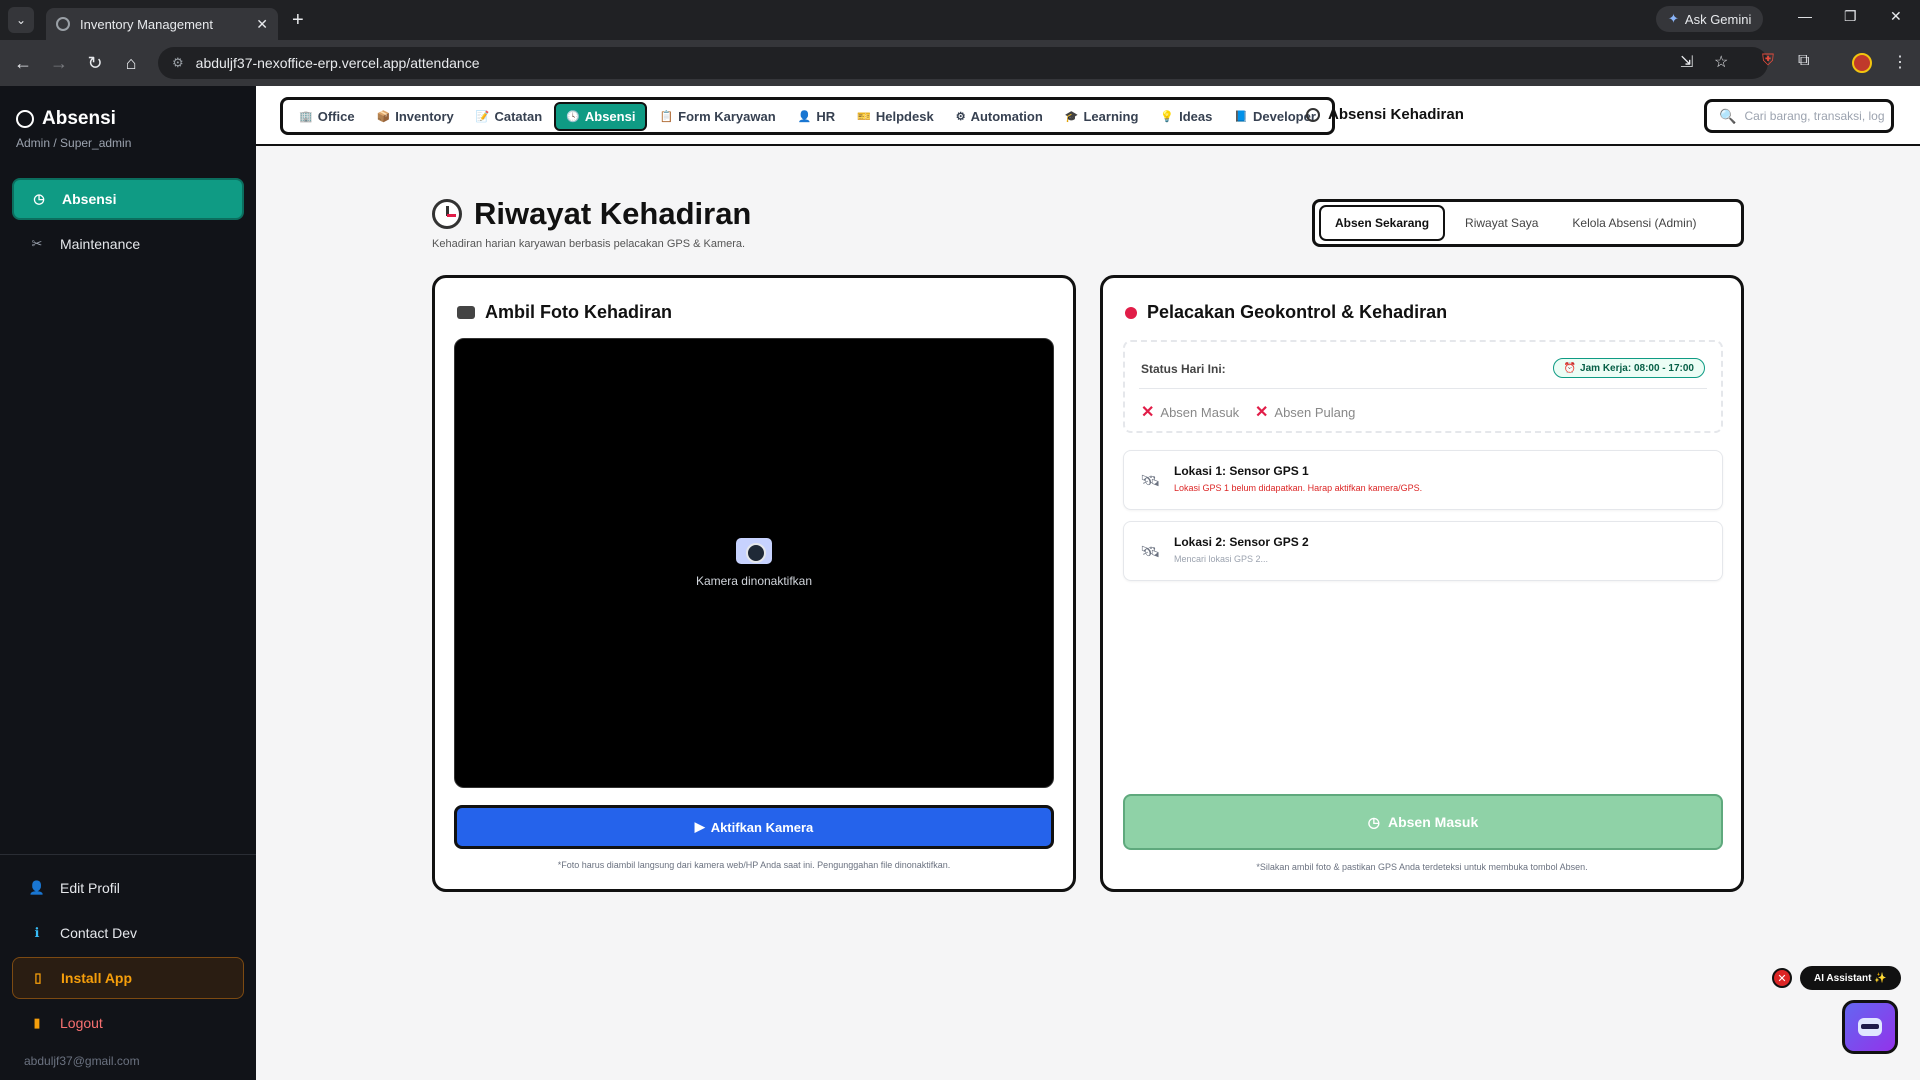 This screenshot has width=1920, height=1080. I want to click on nav-learning: 🎓 Learning, so click(1102, 116).